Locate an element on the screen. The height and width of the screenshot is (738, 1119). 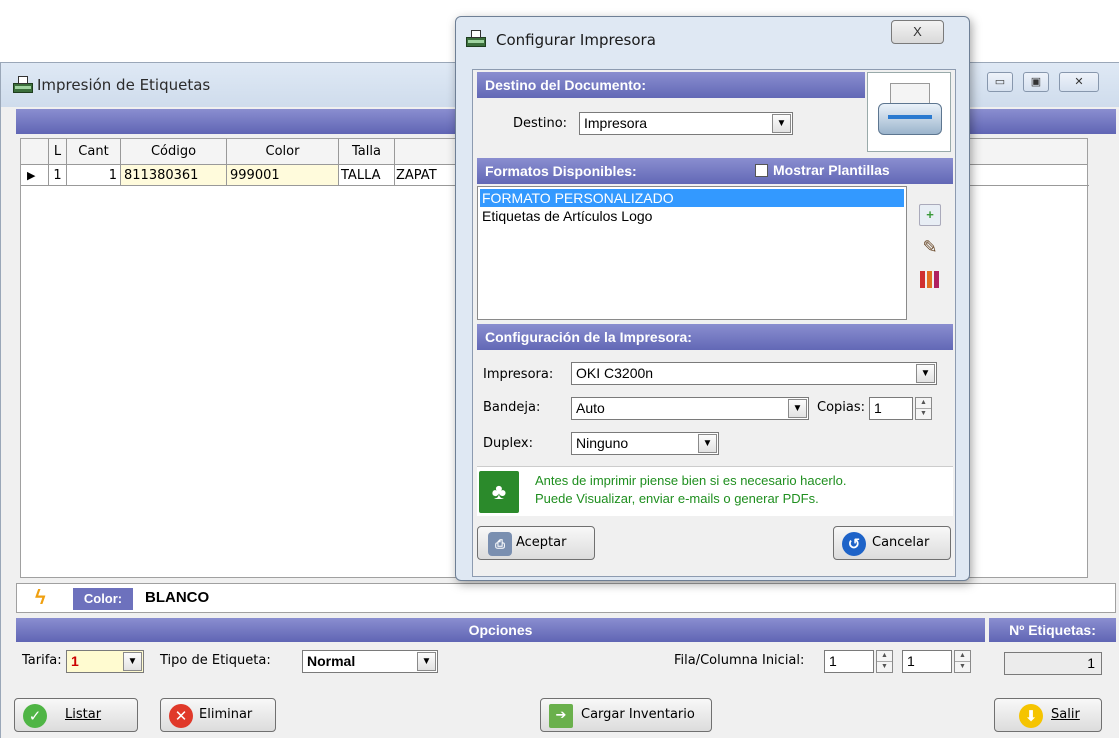
tipo-etiqueta-value: Normal is located at coordinates (331, 661).